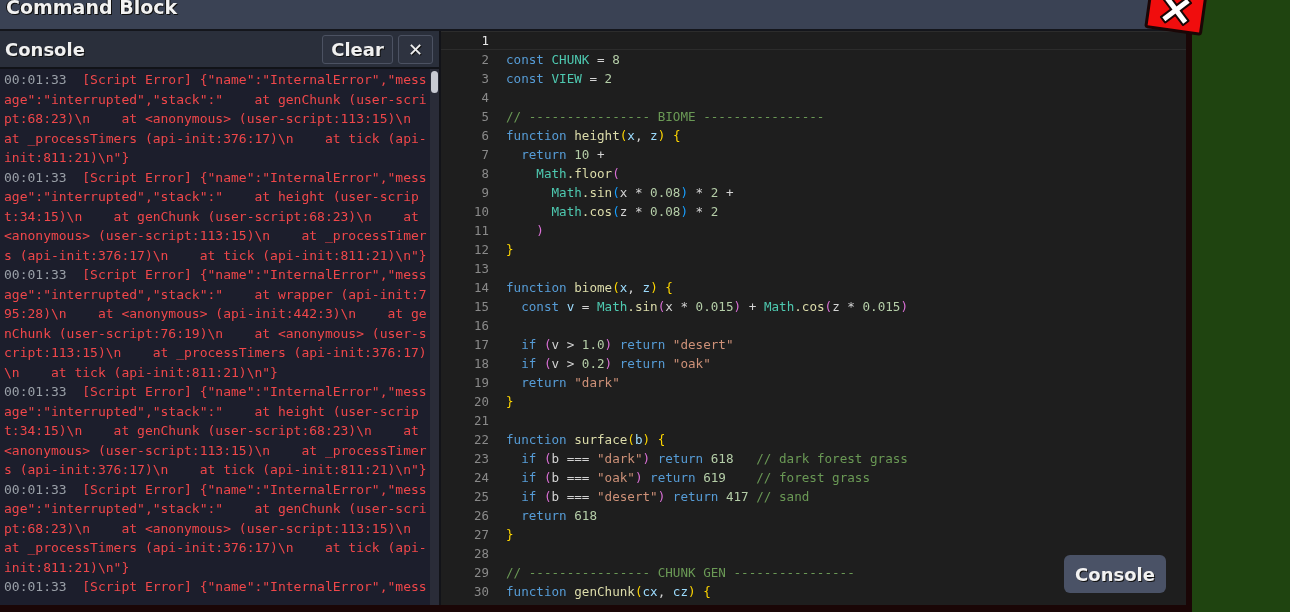 This screenshot has width=1290, height=612. What do you see at coordinates (680, 572) in the screenshot?
I see `code-line: // ---------------- CHUNK GEN ----------------` at bounding box center [680, 572].